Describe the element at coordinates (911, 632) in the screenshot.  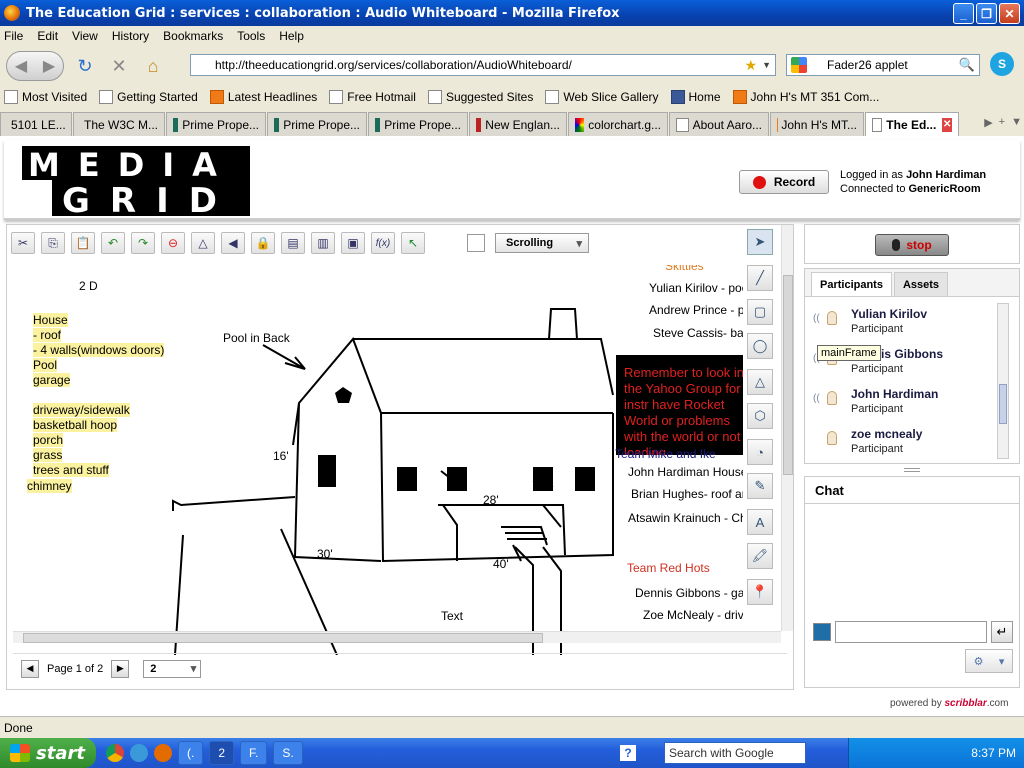
I see `chat-input` at that location.